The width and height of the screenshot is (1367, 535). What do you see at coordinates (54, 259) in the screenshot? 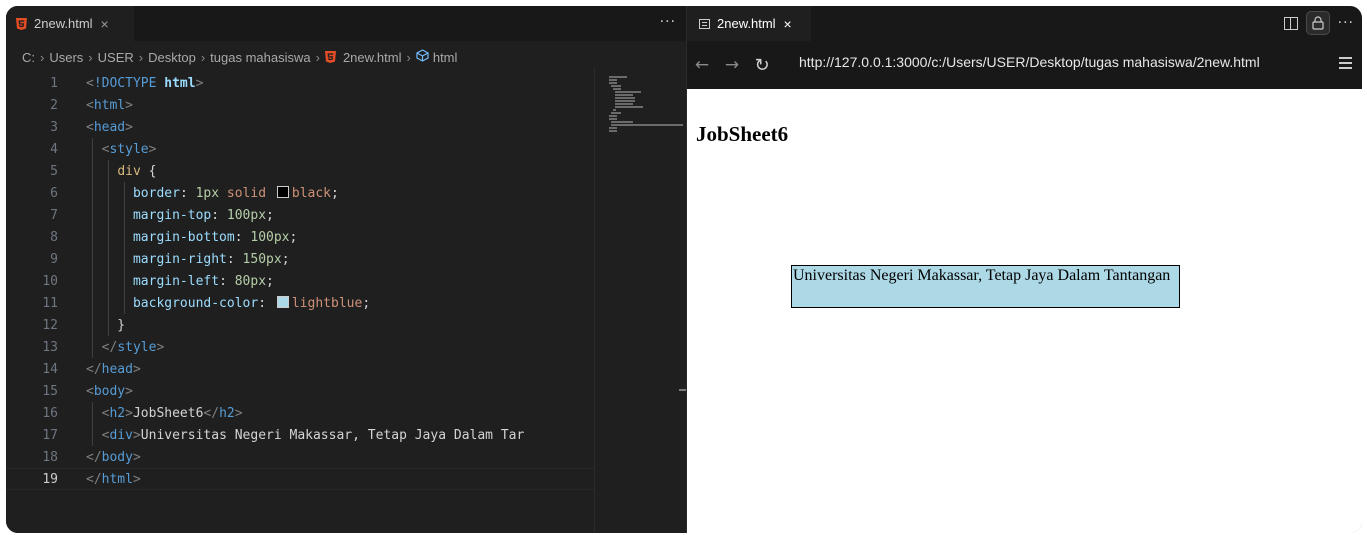
I see `line-number: 9` at bounding box center [54, 259].